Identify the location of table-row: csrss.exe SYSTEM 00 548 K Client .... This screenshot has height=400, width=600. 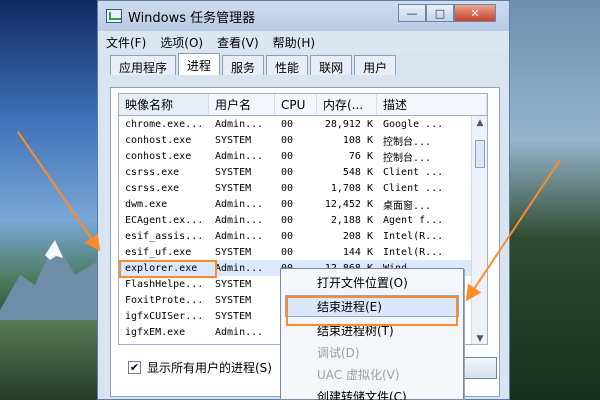
(303, 172).